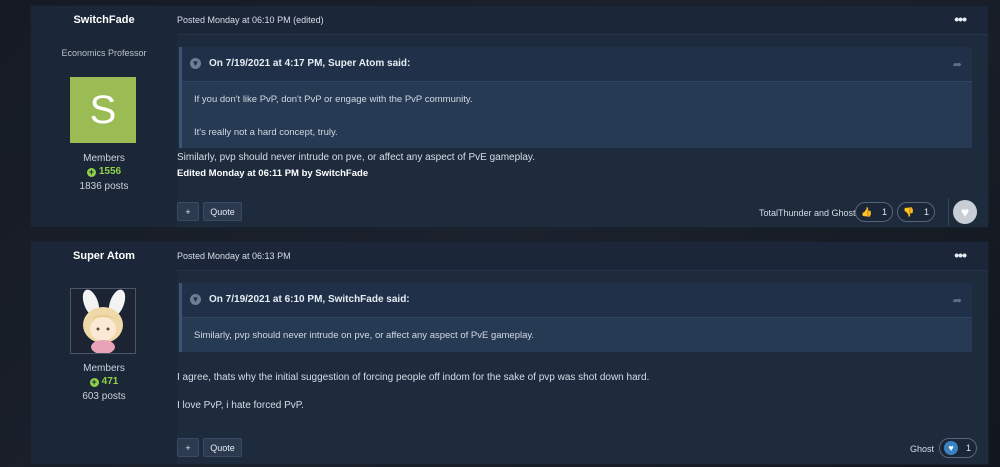 This screenshot has height=467, width=1000. What do you see at coordinates (273, 173) in the screenshot?
I see `edited-note: Edited Monday at 06:11 PM by SwitchFade` at bounding box center [273, 173].